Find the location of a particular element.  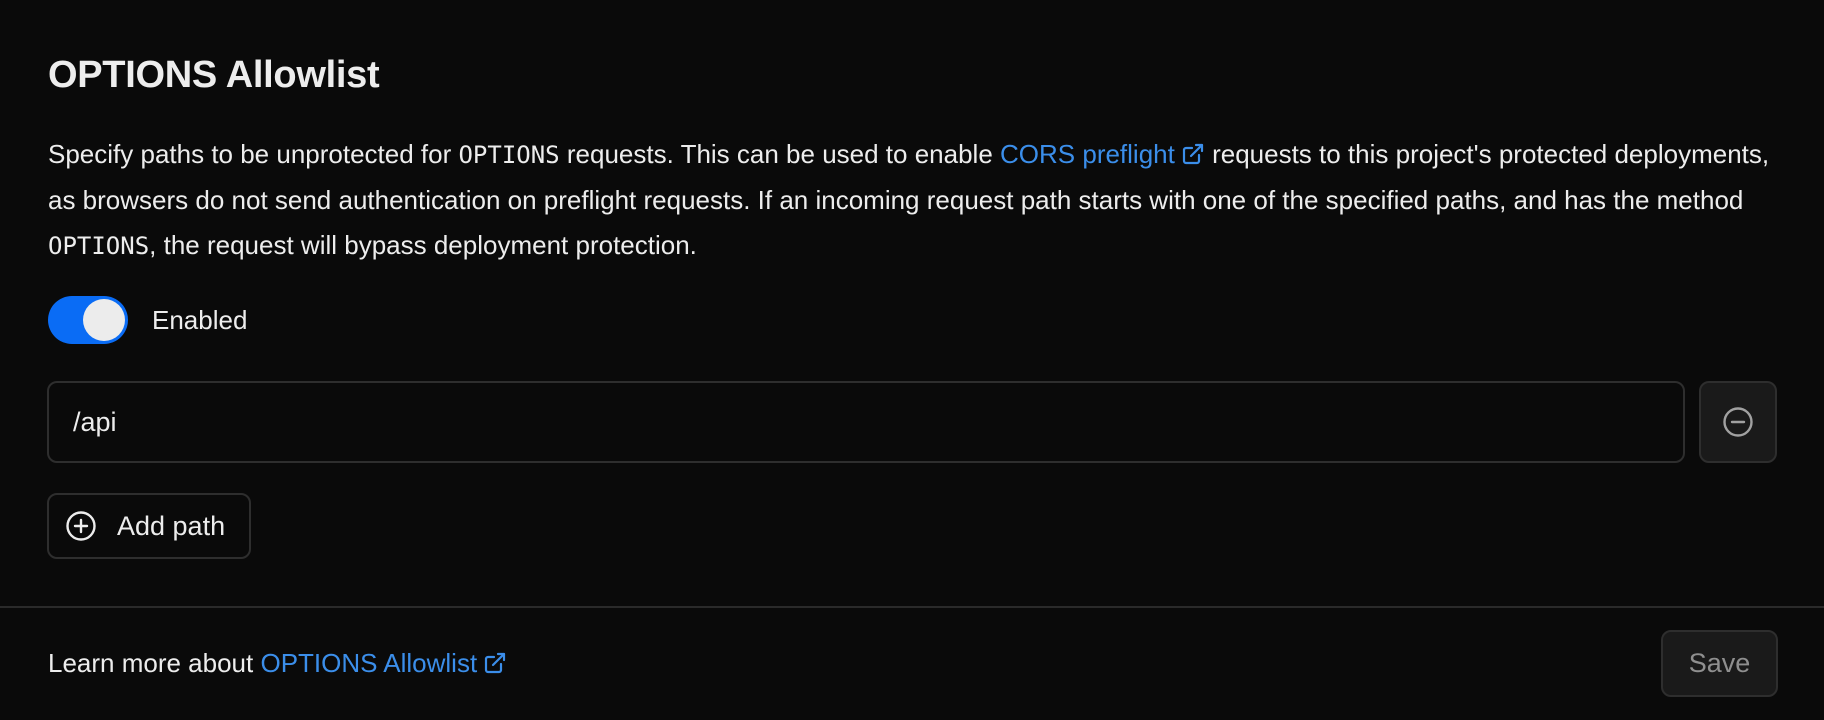

path-row is located at coordinates (912, 422).